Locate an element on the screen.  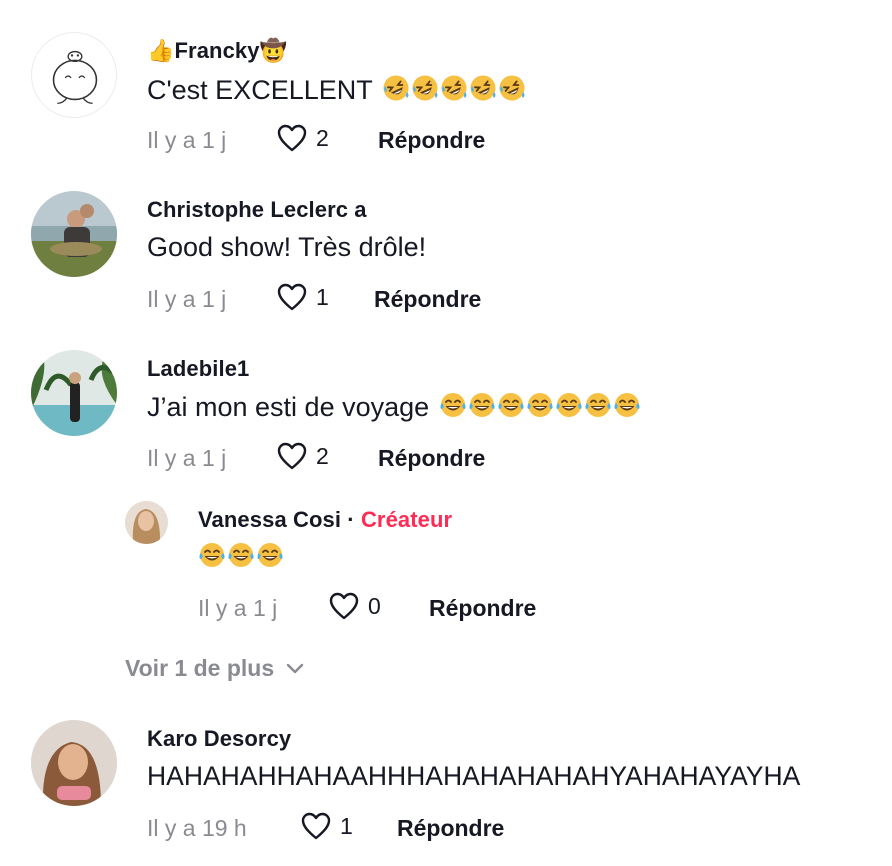
rofl-emoji-row is located at coordinates (454, 90).